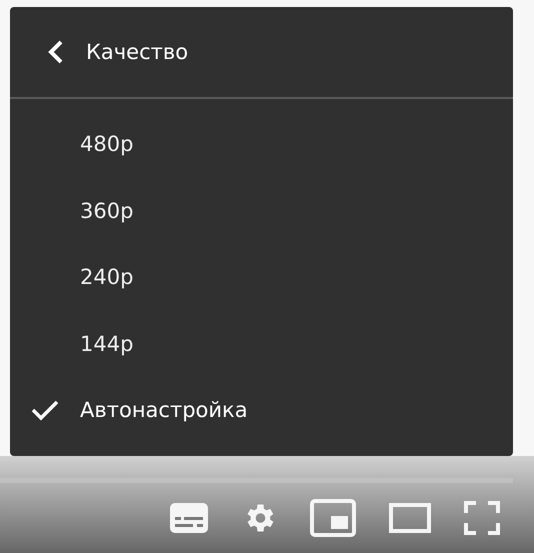 The height and width of the screenshot is (553, 534). I want to click on miniplayer-icon, so click(333, 518).